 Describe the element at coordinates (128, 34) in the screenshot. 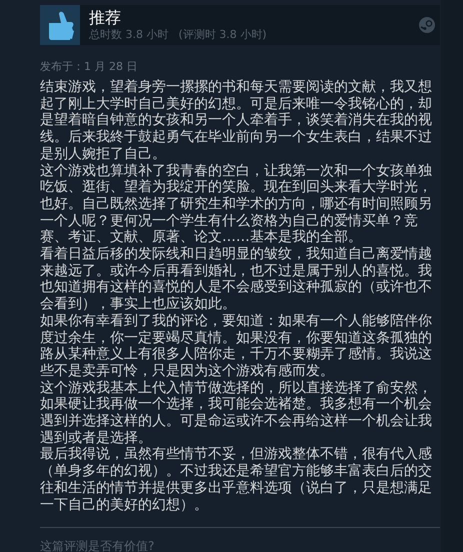

I see `total-hours: 总时数 3.8 小时` at that location.